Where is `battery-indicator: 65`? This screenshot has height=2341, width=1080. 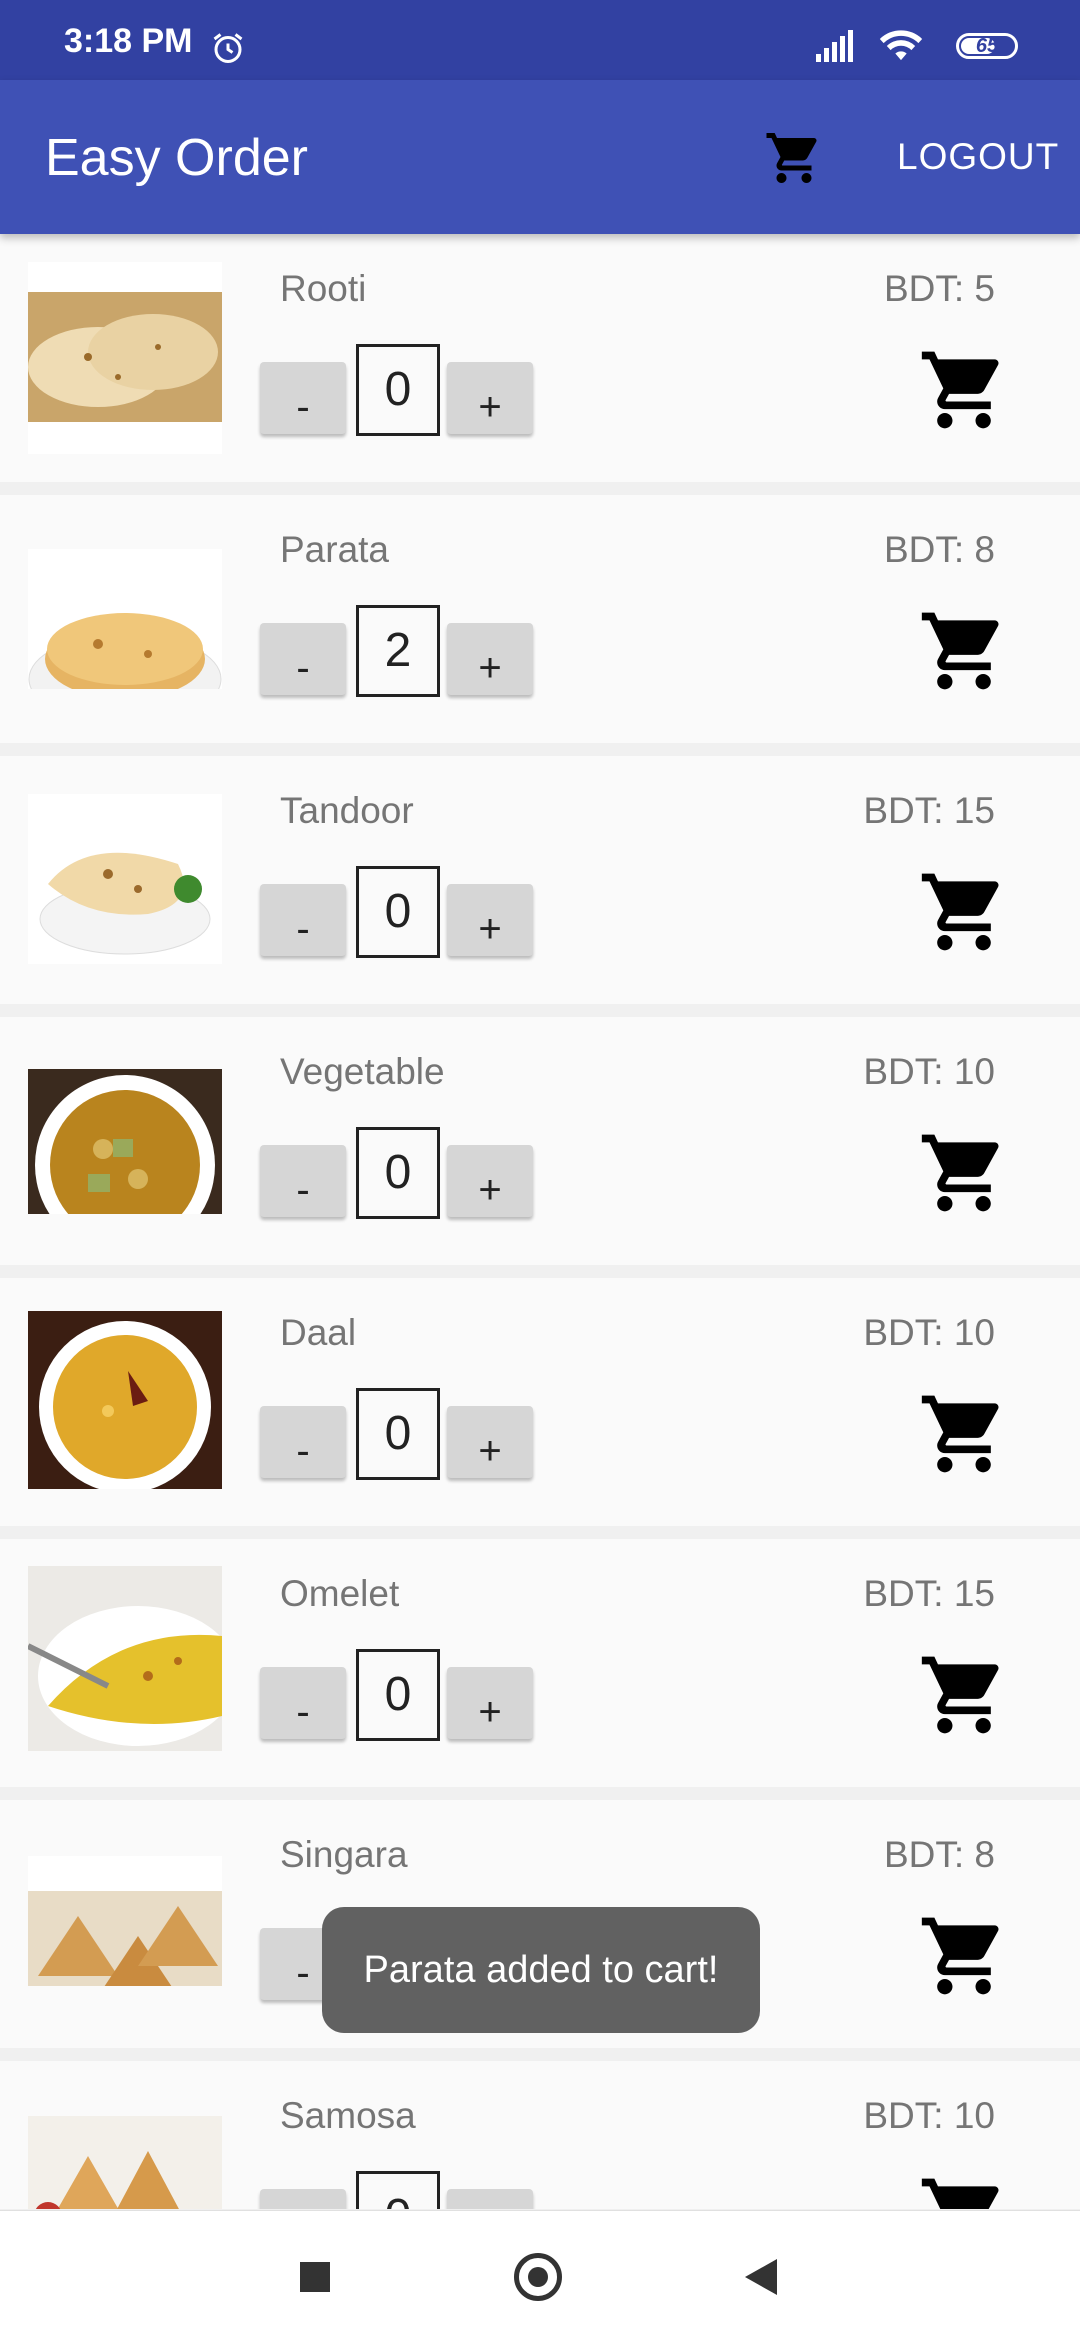
battery-indicator: 65 is located at coordinates (987, 46).